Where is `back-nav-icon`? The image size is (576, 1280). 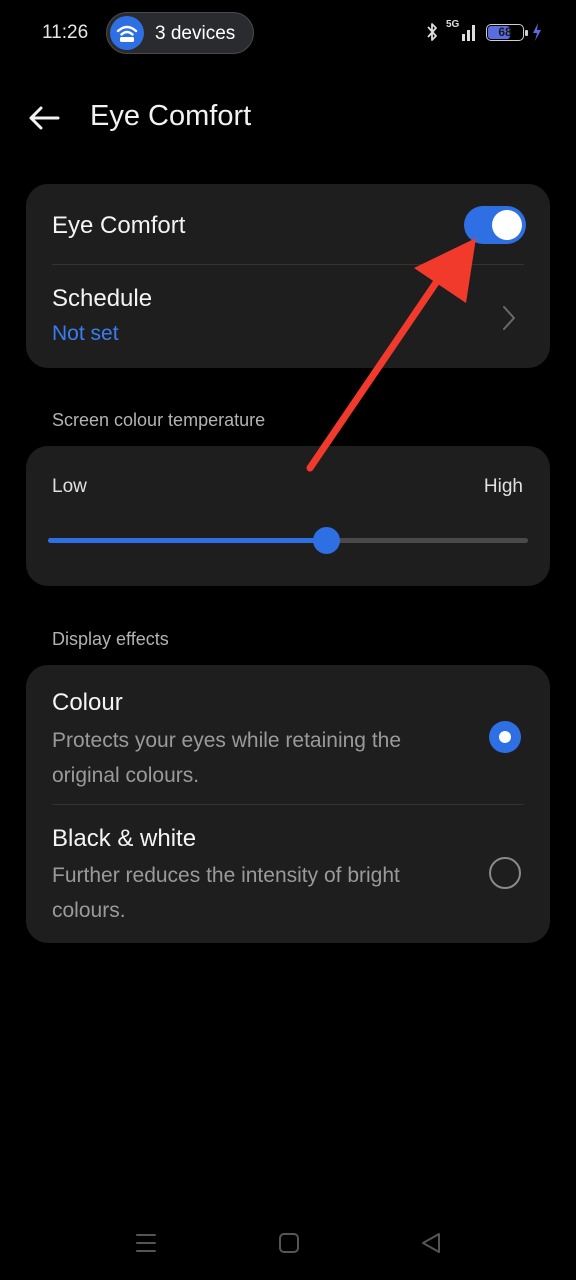 back-nav-icon is located at coordinates (431, 1243).